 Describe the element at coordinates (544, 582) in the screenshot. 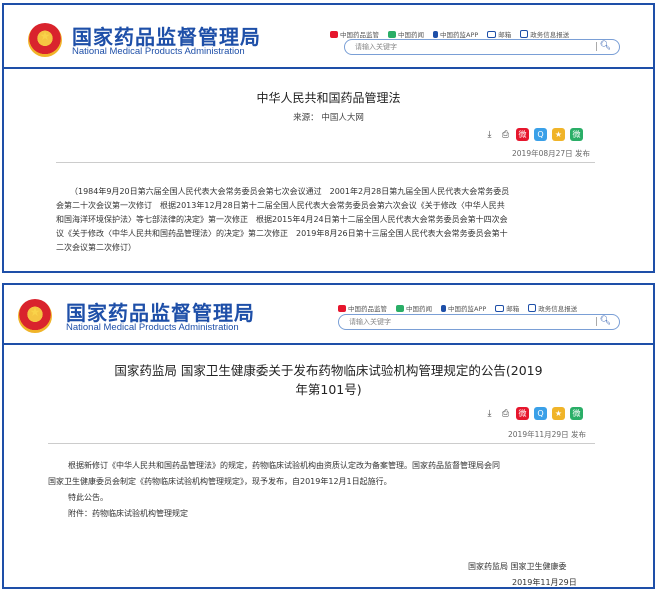

I see `signature-date: 2019年11月29日` at that location.